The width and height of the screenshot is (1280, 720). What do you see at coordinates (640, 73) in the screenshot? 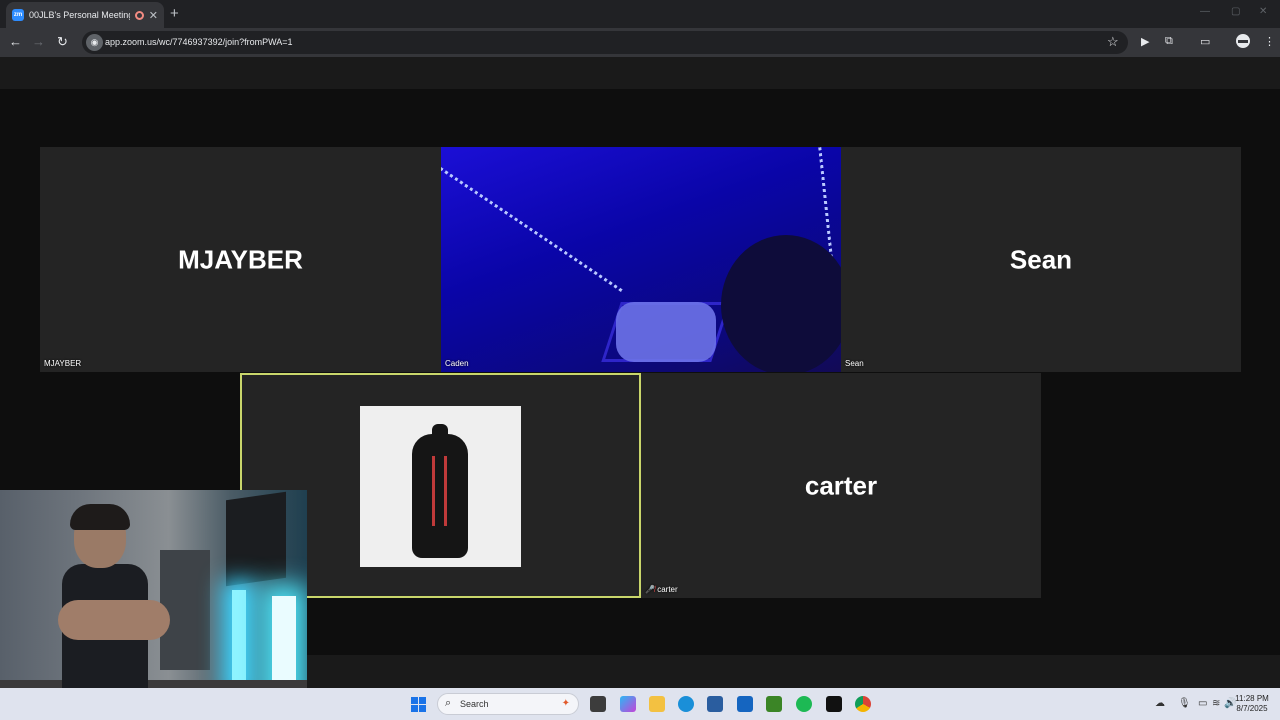
I see `zoom-top-bar` at bounding box center [640, 73].